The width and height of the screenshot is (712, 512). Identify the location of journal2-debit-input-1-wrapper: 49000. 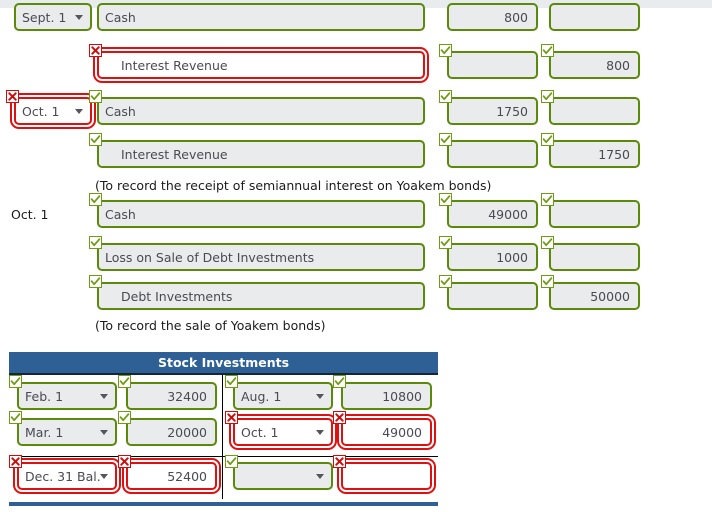
(492, 214).